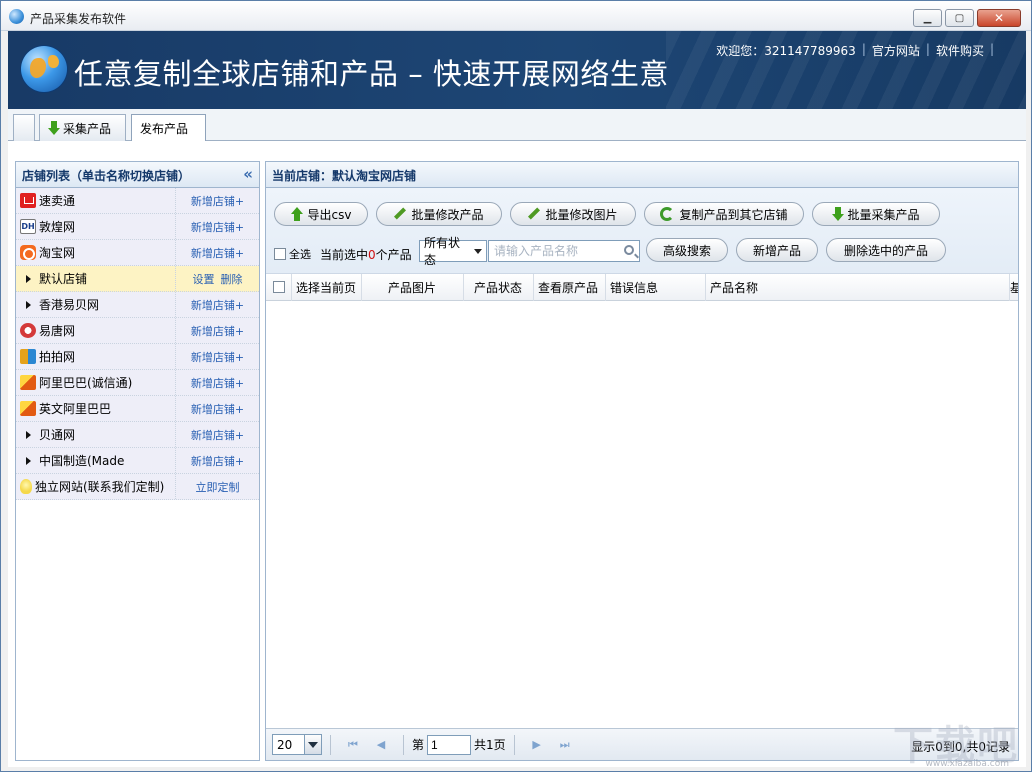 This screenshot has height=772, width=1032. I want to click on taobao-icon, so click(28, 252).